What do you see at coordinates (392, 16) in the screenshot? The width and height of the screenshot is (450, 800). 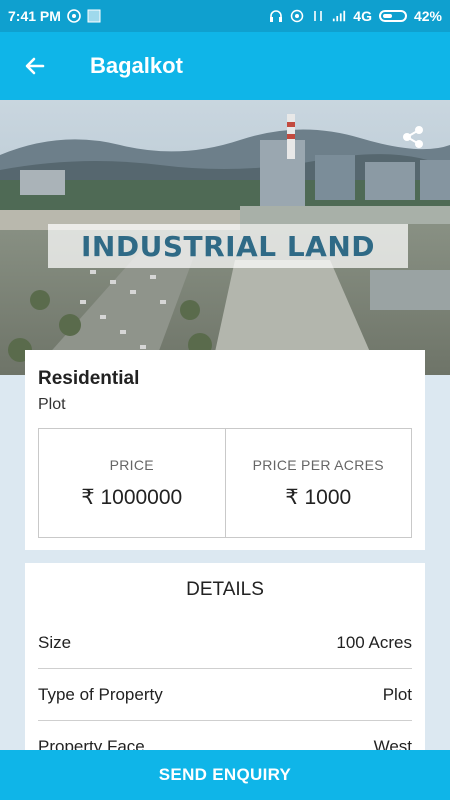 I see `battery-icon` at bounding box center [392, 16].